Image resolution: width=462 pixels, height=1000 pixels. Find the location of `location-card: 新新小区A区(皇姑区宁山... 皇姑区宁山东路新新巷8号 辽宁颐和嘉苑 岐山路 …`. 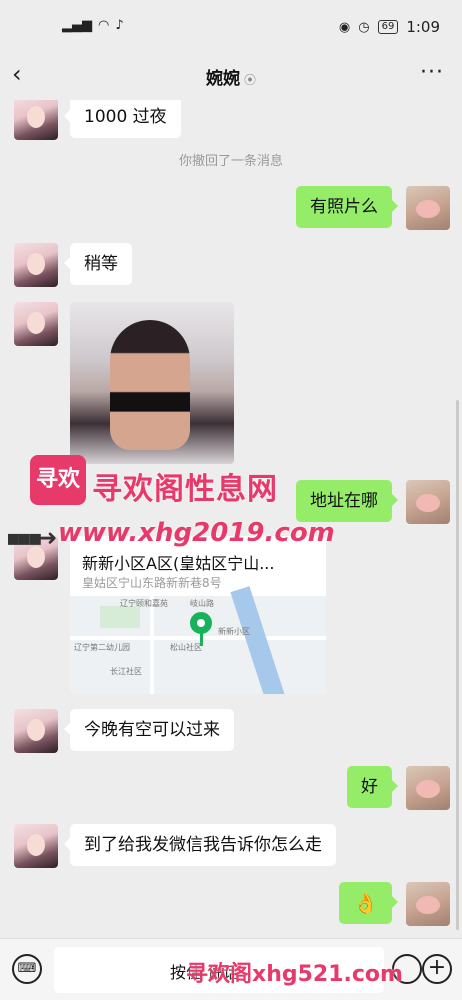

location-card: 新新小区A区(皇姑区宁山... 皇姑区宁山东路新新巷8号 辽宁颐和嘉苑 岐山路 … is located at coordinates (198, 615).